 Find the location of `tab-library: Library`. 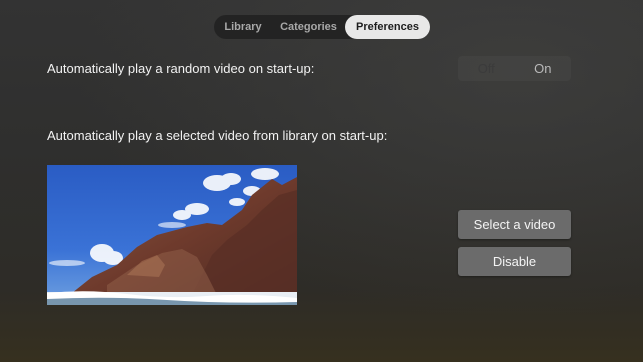

tab-library: Library is located at coordinates (243, 27).